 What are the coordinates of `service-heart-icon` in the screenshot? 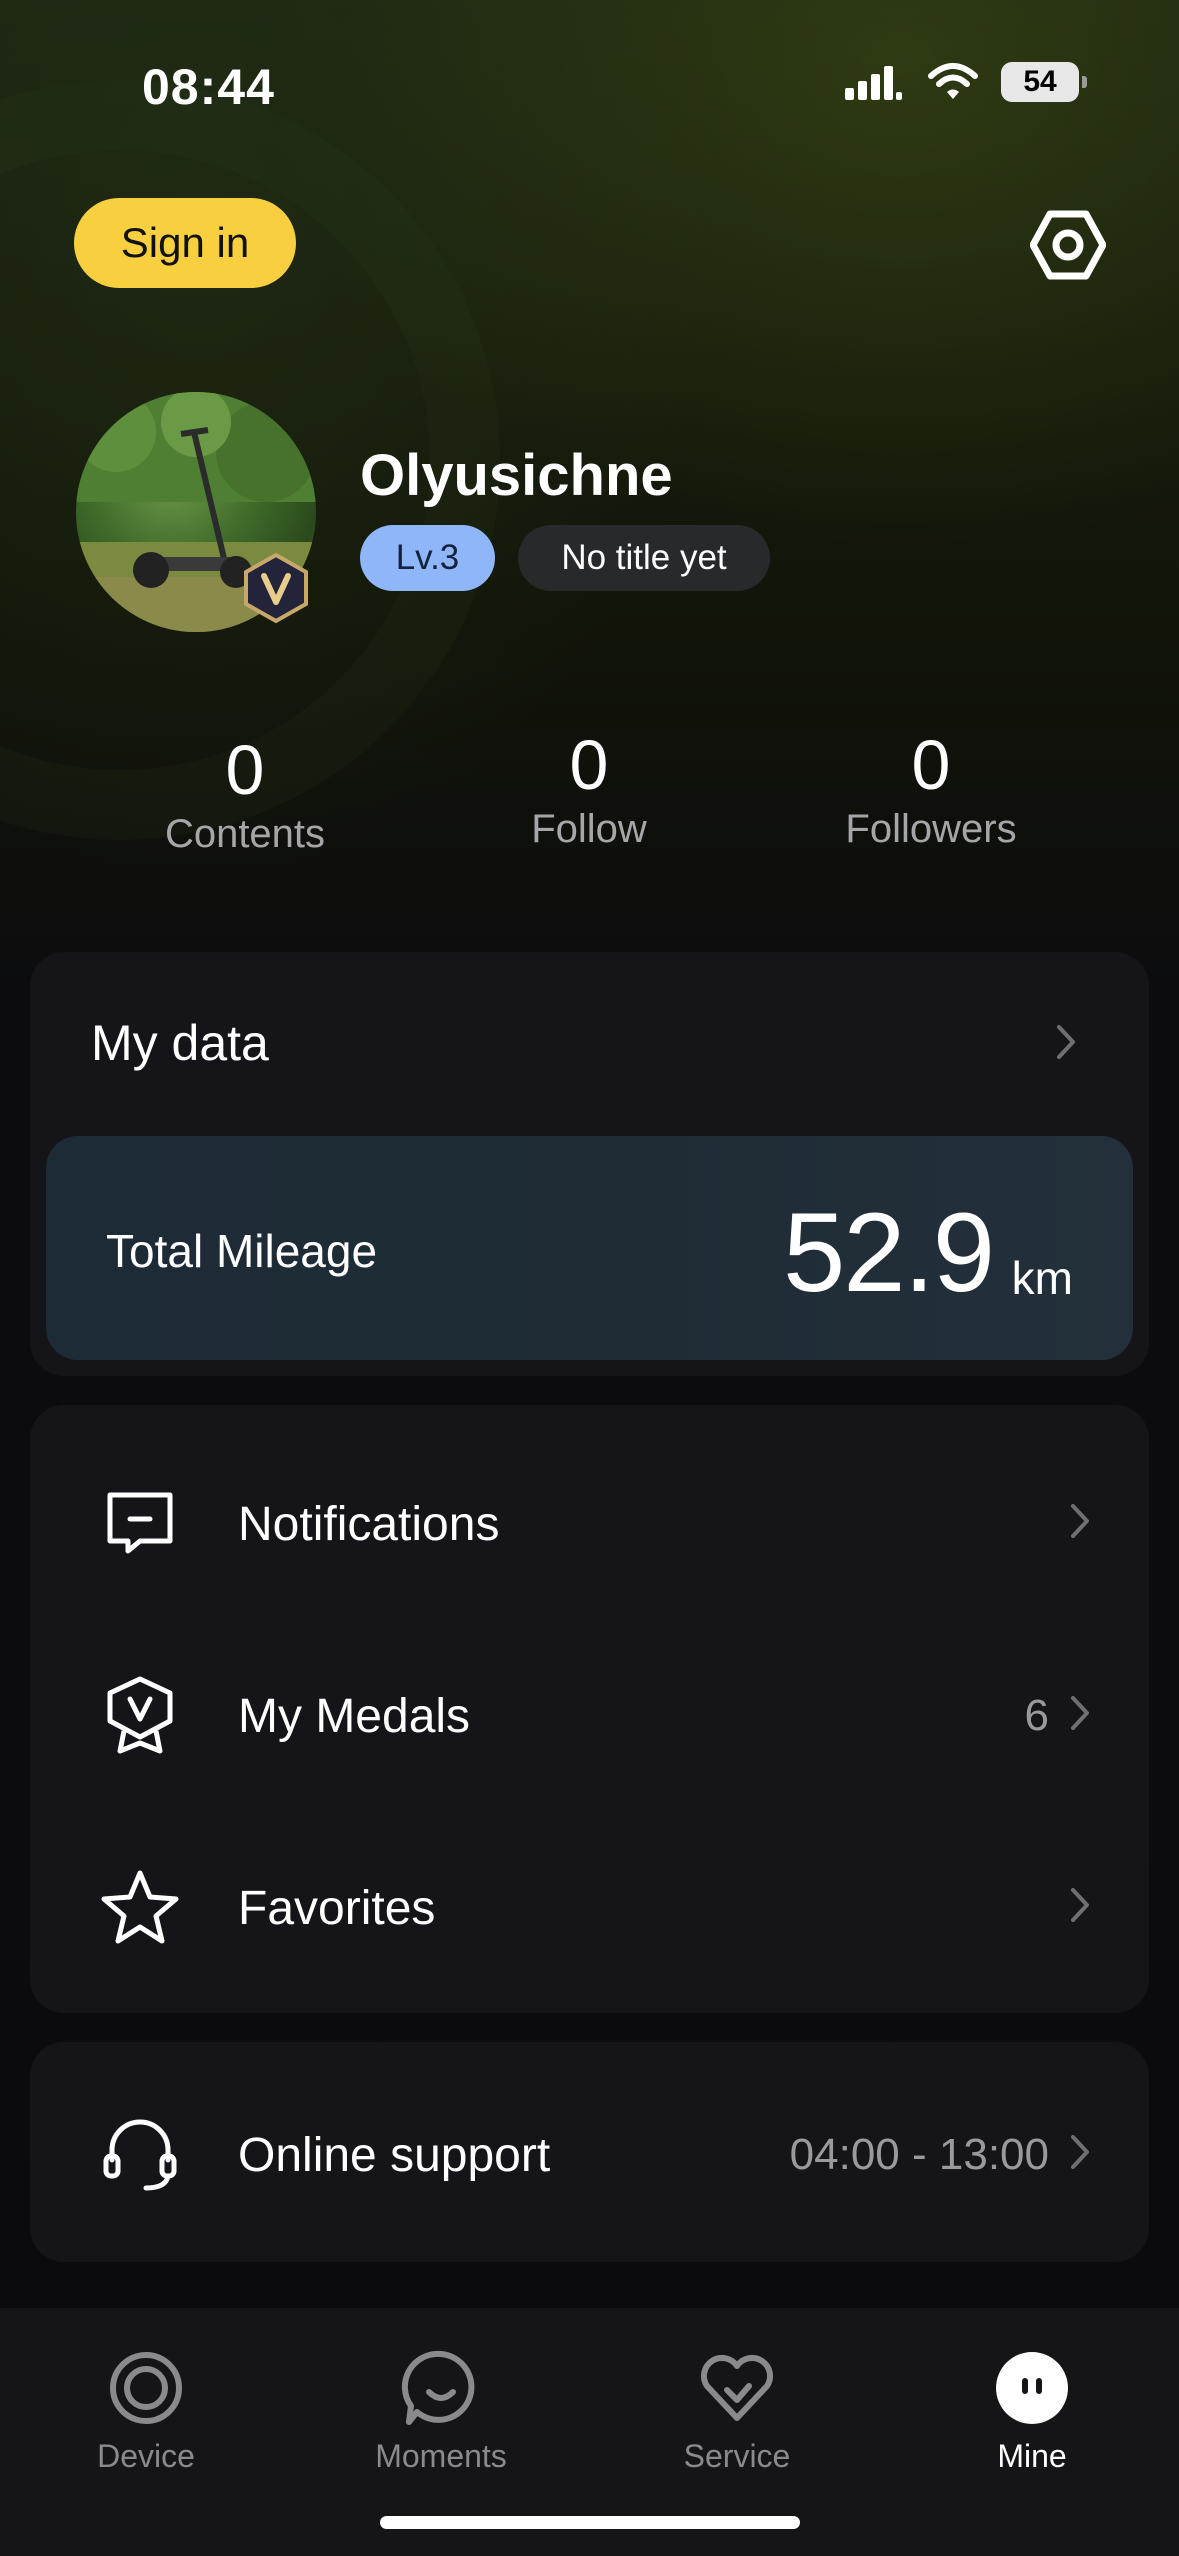 It's located at (737, 2388).